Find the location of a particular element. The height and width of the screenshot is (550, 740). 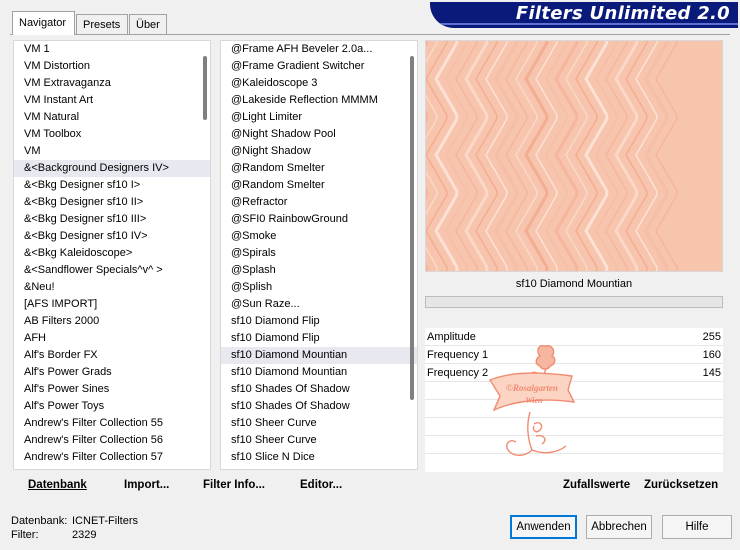

filter-item: @Refractor is located at coordinates (319, 202).